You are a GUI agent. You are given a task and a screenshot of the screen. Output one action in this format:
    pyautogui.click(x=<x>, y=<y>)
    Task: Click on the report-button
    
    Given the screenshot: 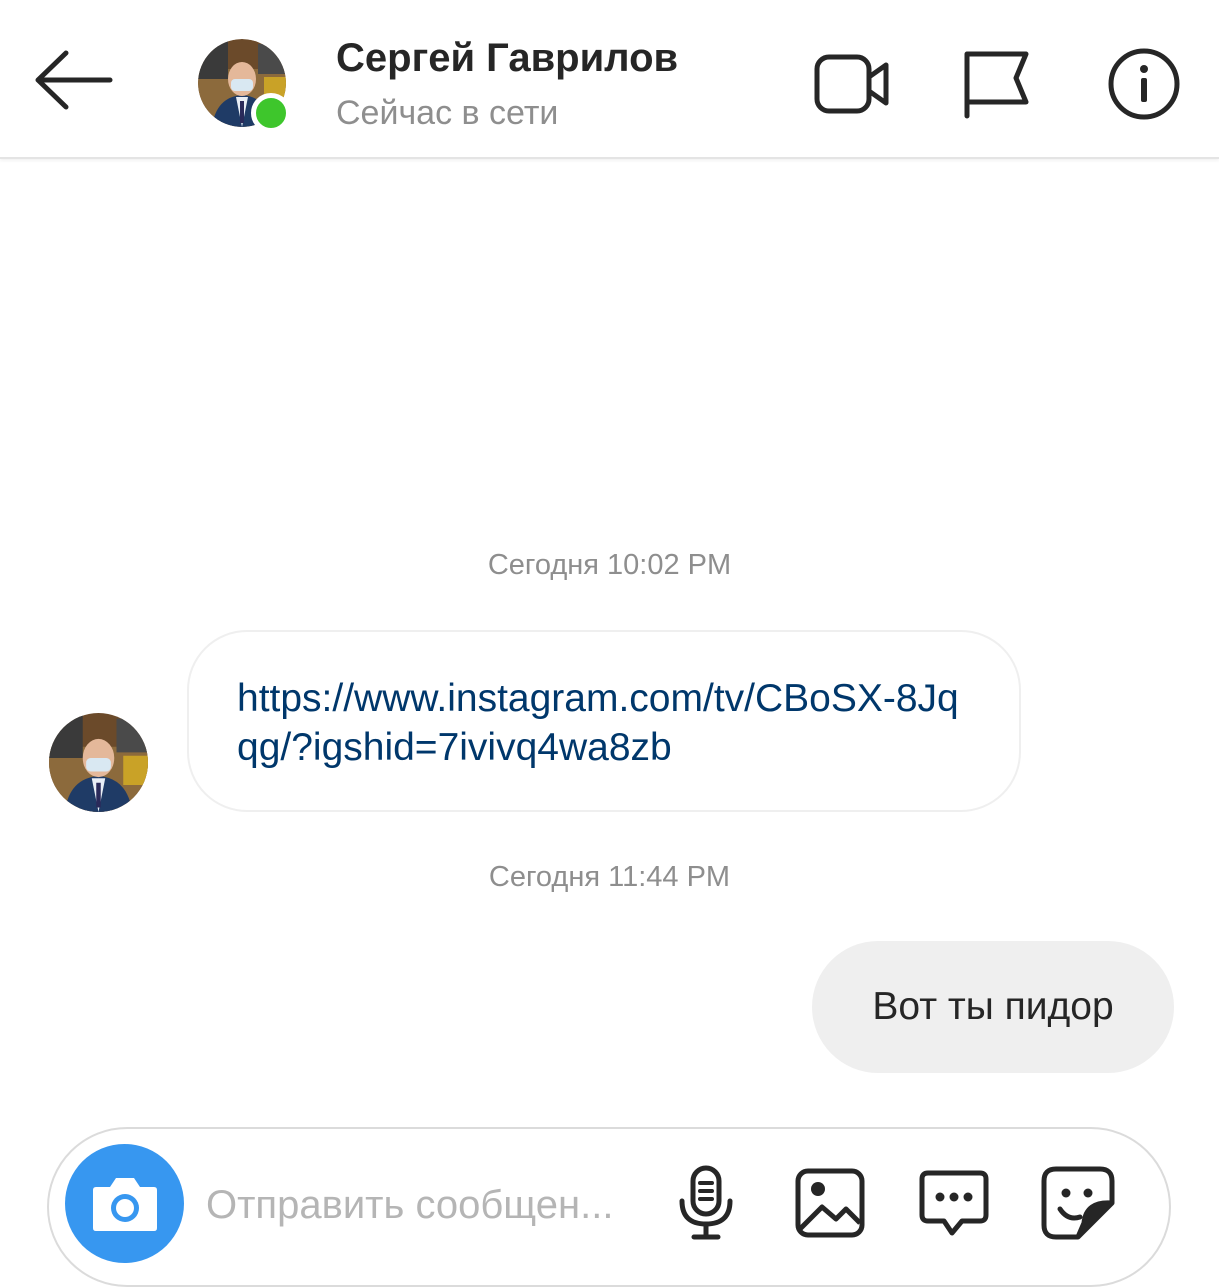 What is the action you would take?
    pyautogui.click(x=996, y=84)
    